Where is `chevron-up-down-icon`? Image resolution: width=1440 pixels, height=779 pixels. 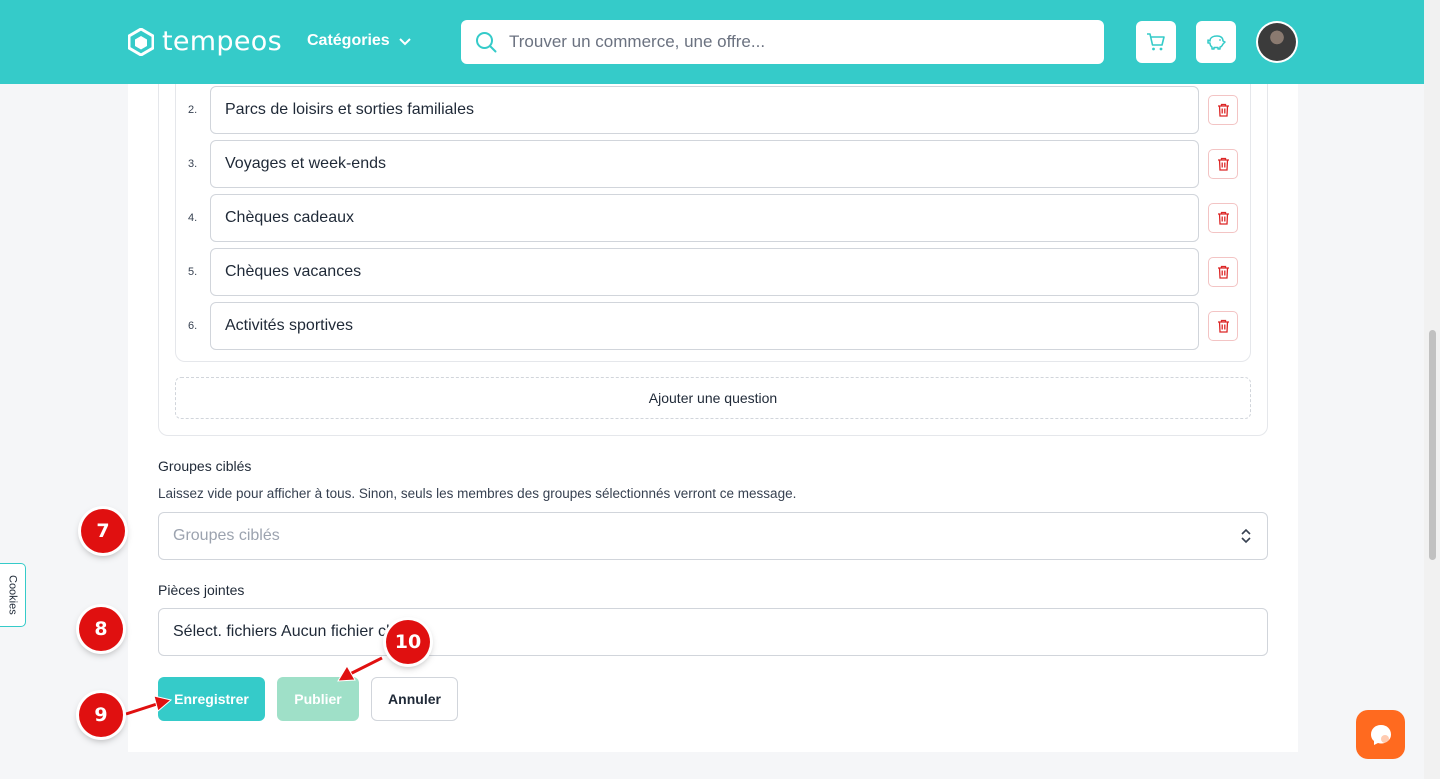 chevron-up-down-icon is located at coordinates (1246, 536).